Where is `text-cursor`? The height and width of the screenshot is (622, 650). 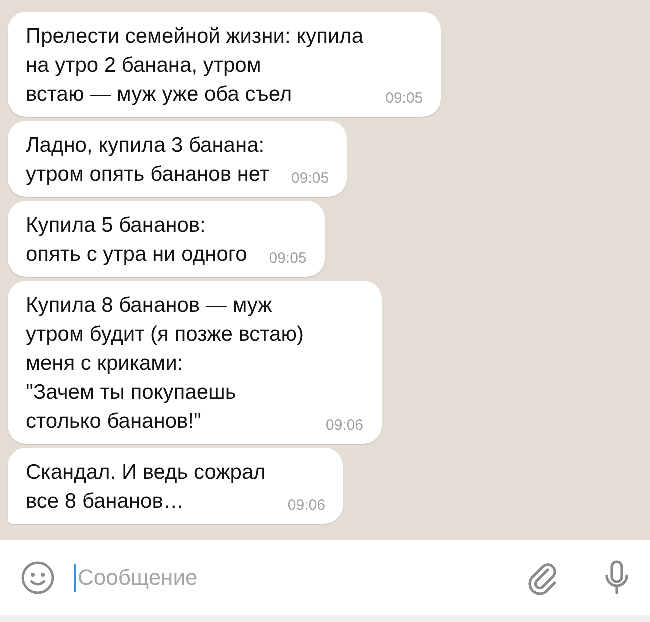 text-cursor is located at coordinates (75, 578).